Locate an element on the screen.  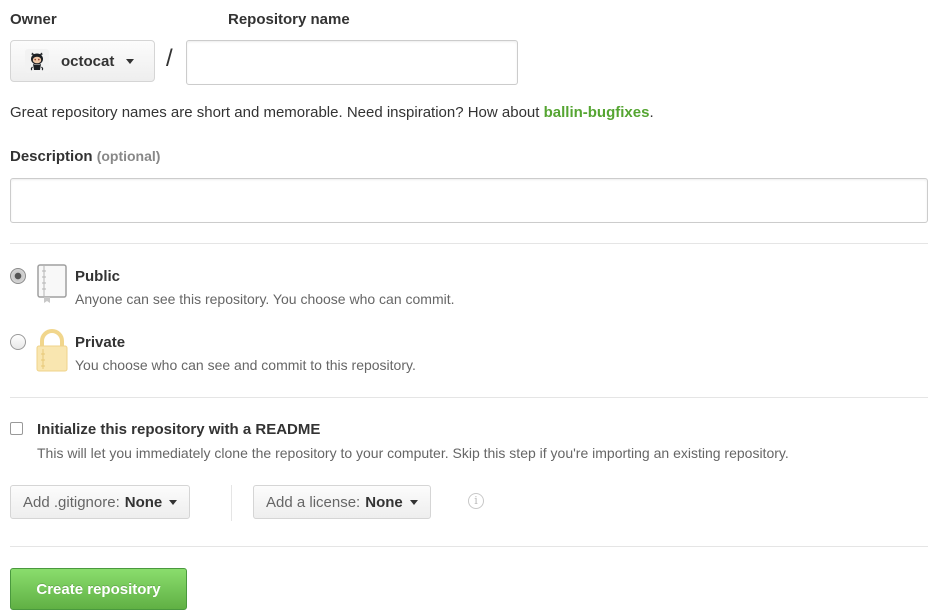
lock-icon is located at coordinates (52, 353).